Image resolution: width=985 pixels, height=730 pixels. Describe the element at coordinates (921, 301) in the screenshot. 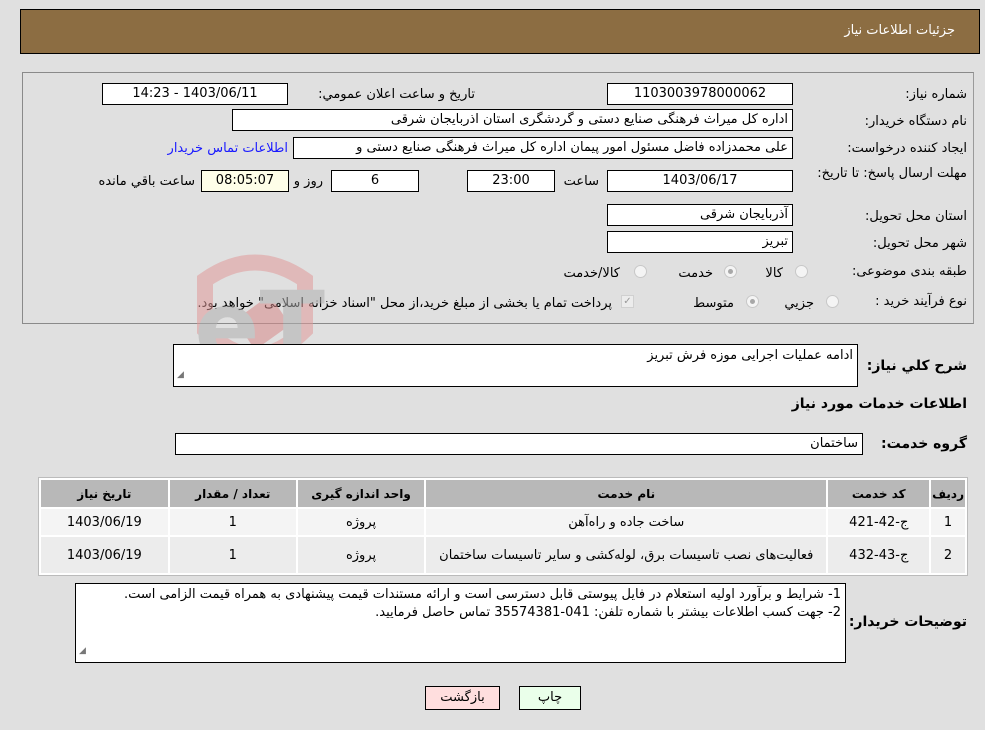

I see `process-label: نوع فرآیند خرید :` at that location.